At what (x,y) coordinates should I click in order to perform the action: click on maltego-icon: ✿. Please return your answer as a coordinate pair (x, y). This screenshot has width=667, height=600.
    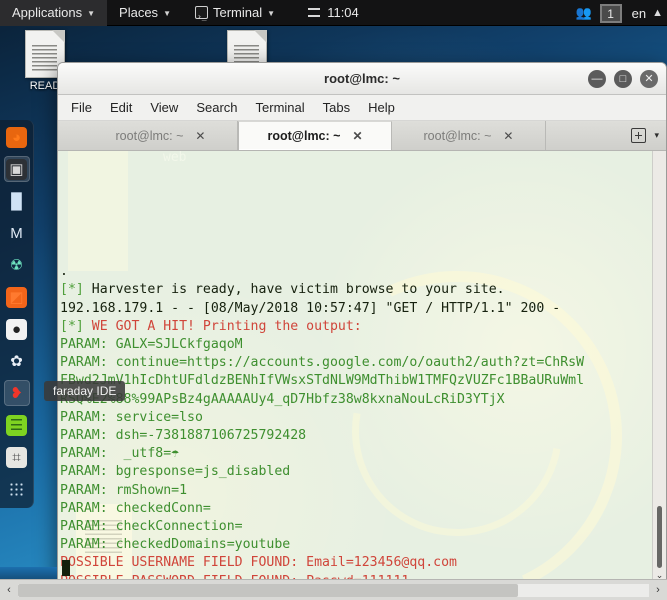
    Looking at the image, I should click on (16, 361).